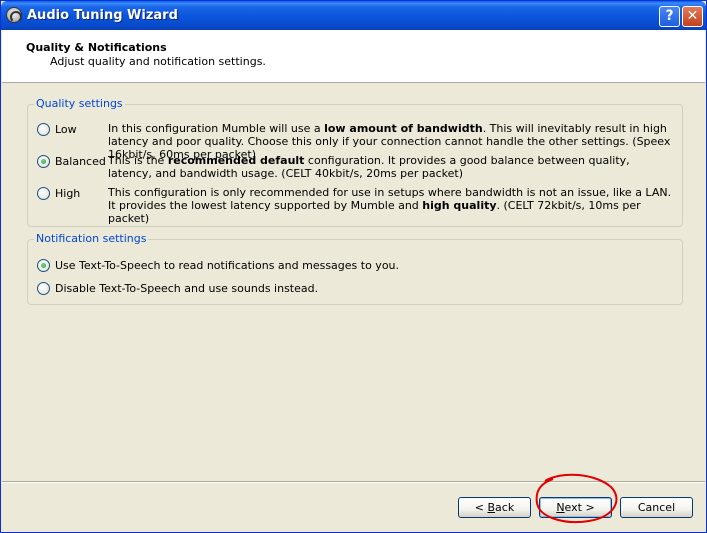 Image resolution: width=707 pixels, height=533 pixels. What do you see at coordinates (669, 16) in the screenshot?
I see `help-button: ?` at bounding box center [669, 16].